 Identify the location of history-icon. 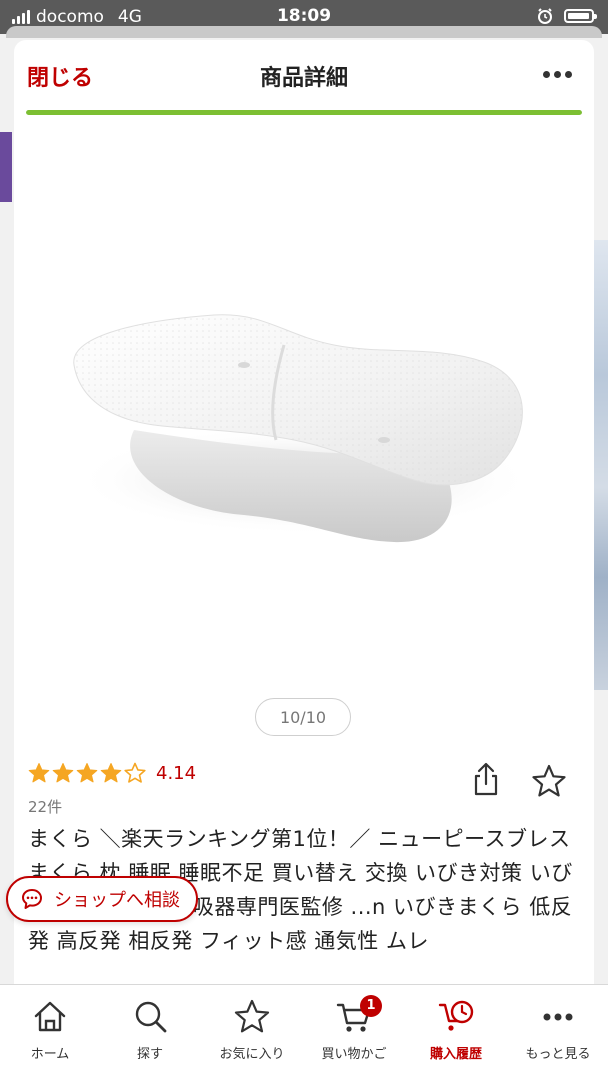
(456, 1015).